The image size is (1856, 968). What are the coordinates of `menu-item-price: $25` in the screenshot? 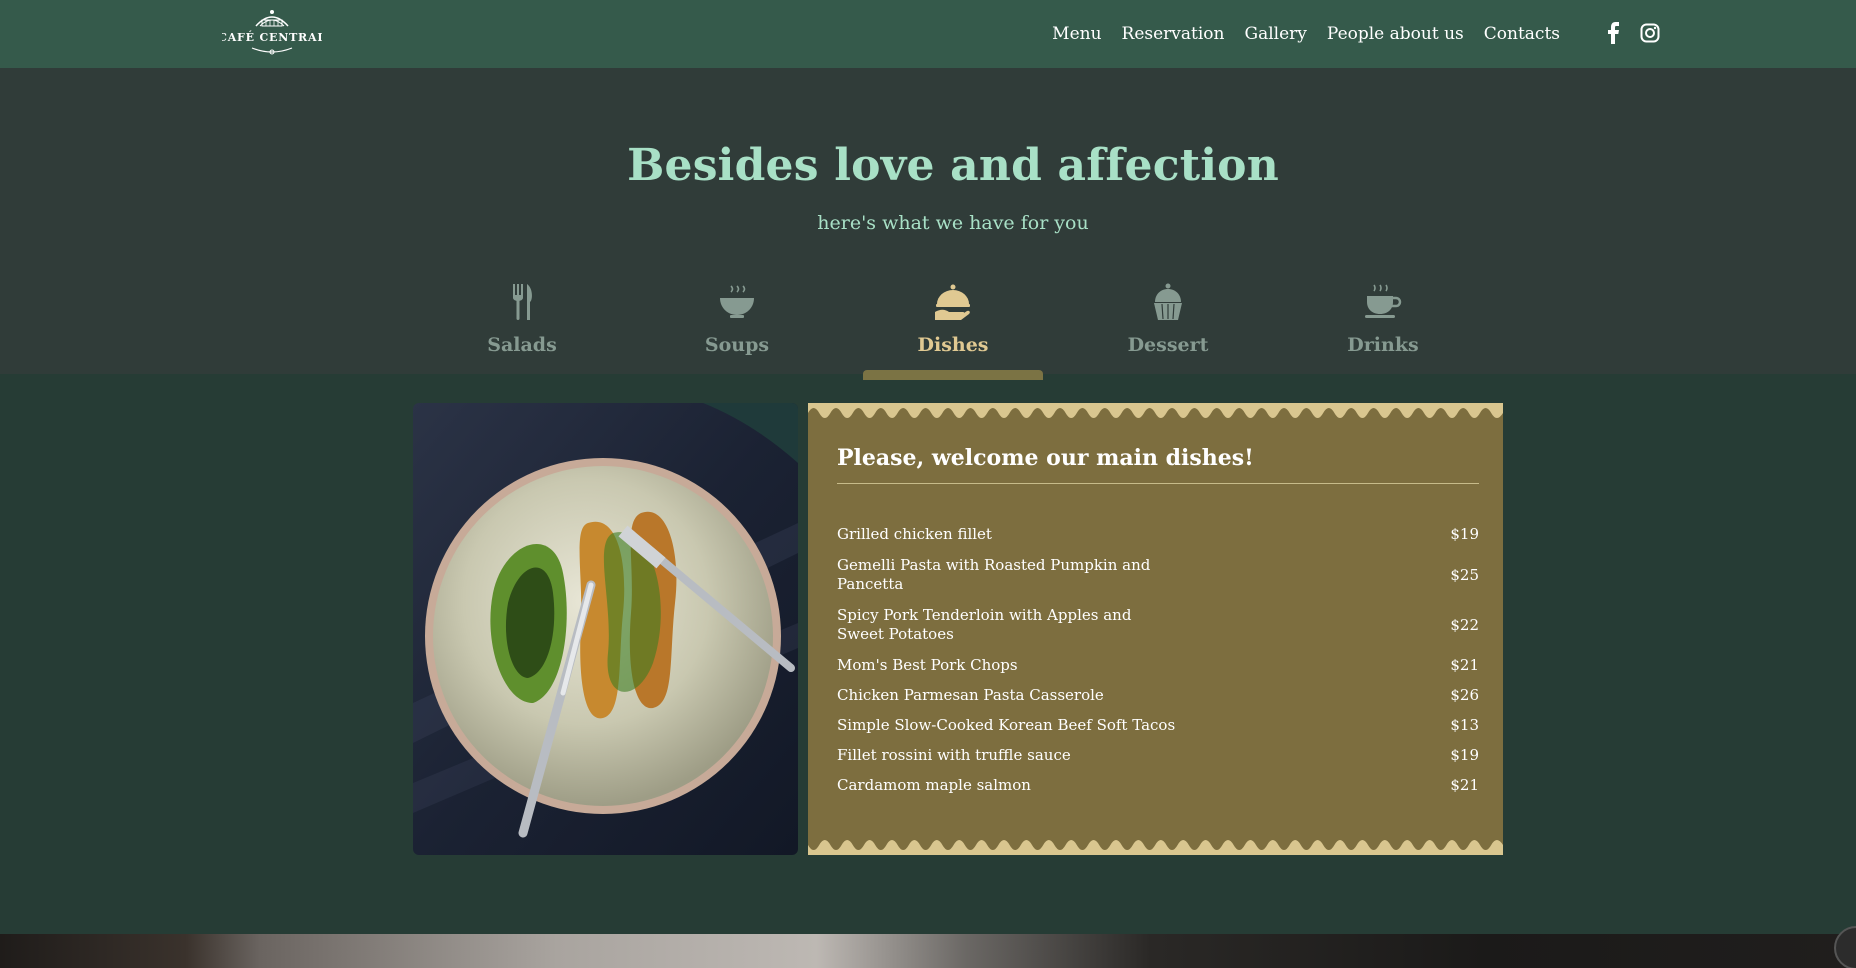 It's located at (1464, 575).